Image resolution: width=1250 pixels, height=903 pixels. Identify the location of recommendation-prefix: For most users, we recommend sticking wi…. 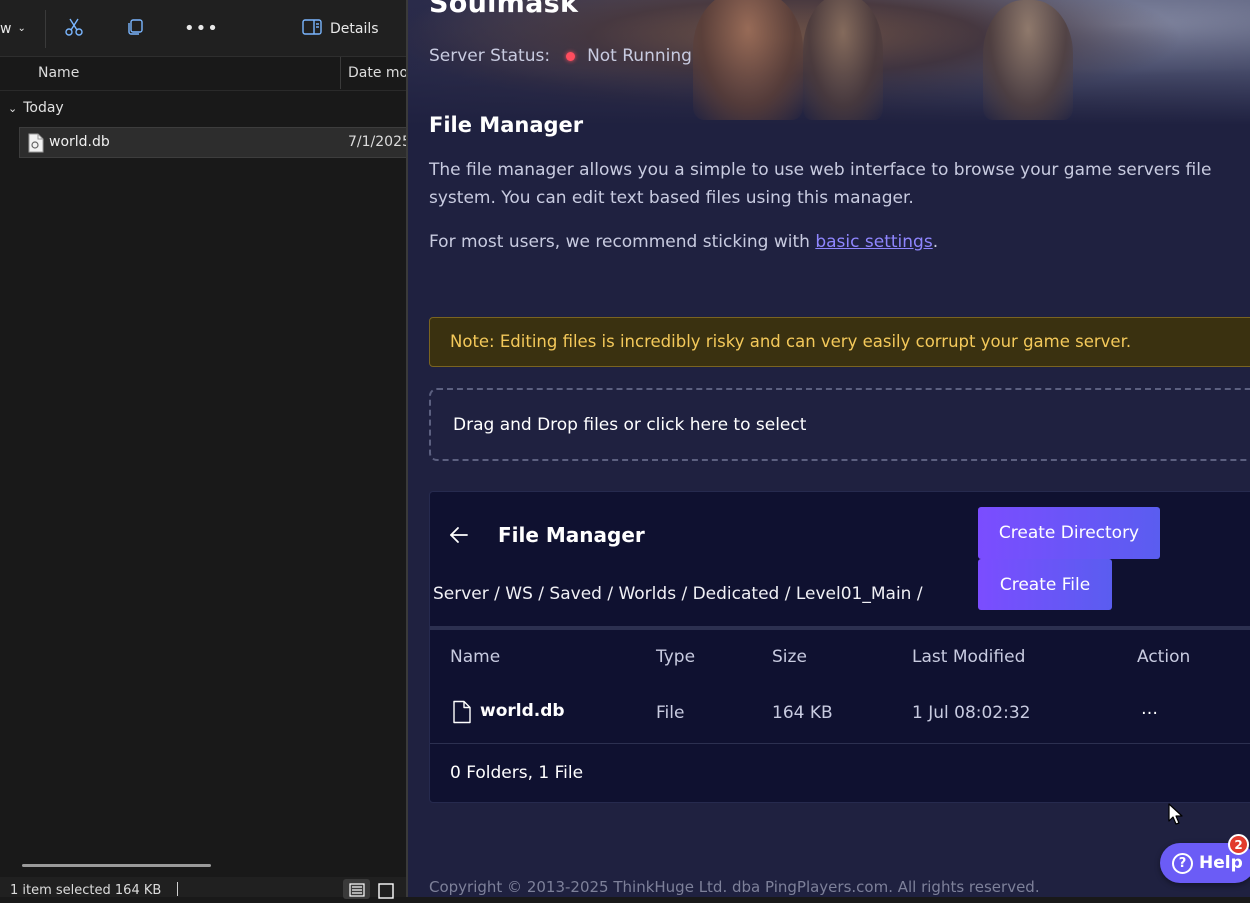
(622, 242).